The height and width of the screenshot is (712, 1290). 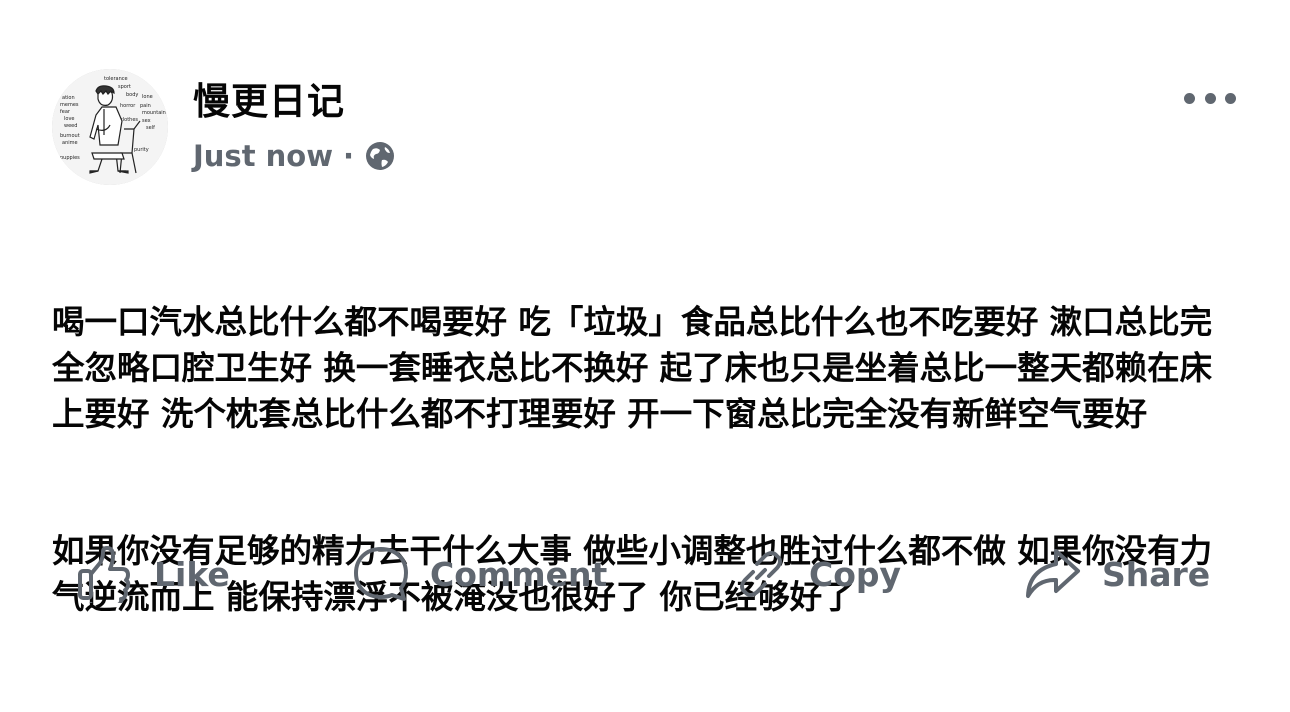 What do you see at coordinates (105, 574) in the screenshot?
I see `thumbs-up-icon` at bounding box center [105, 574].